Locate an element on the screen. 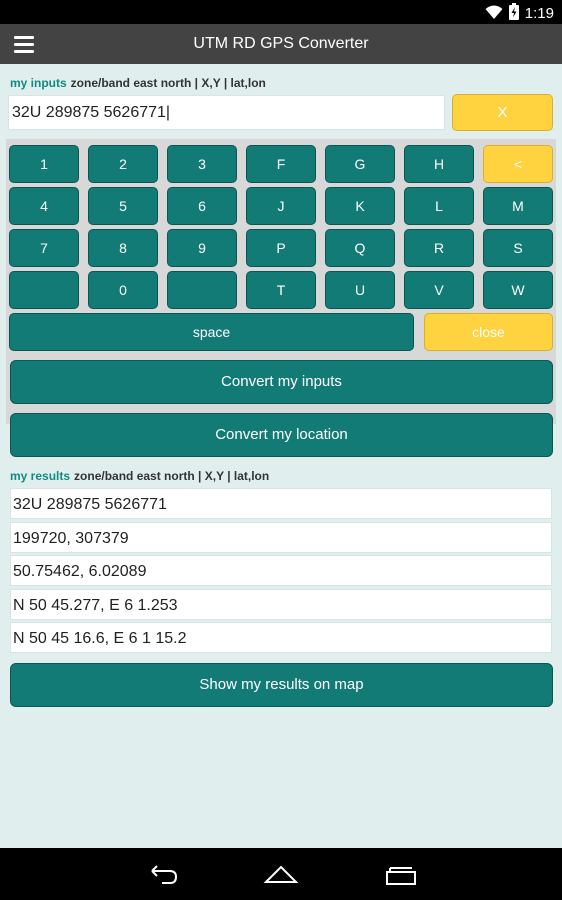  results-label: my results is located at coordinates (40, 476).